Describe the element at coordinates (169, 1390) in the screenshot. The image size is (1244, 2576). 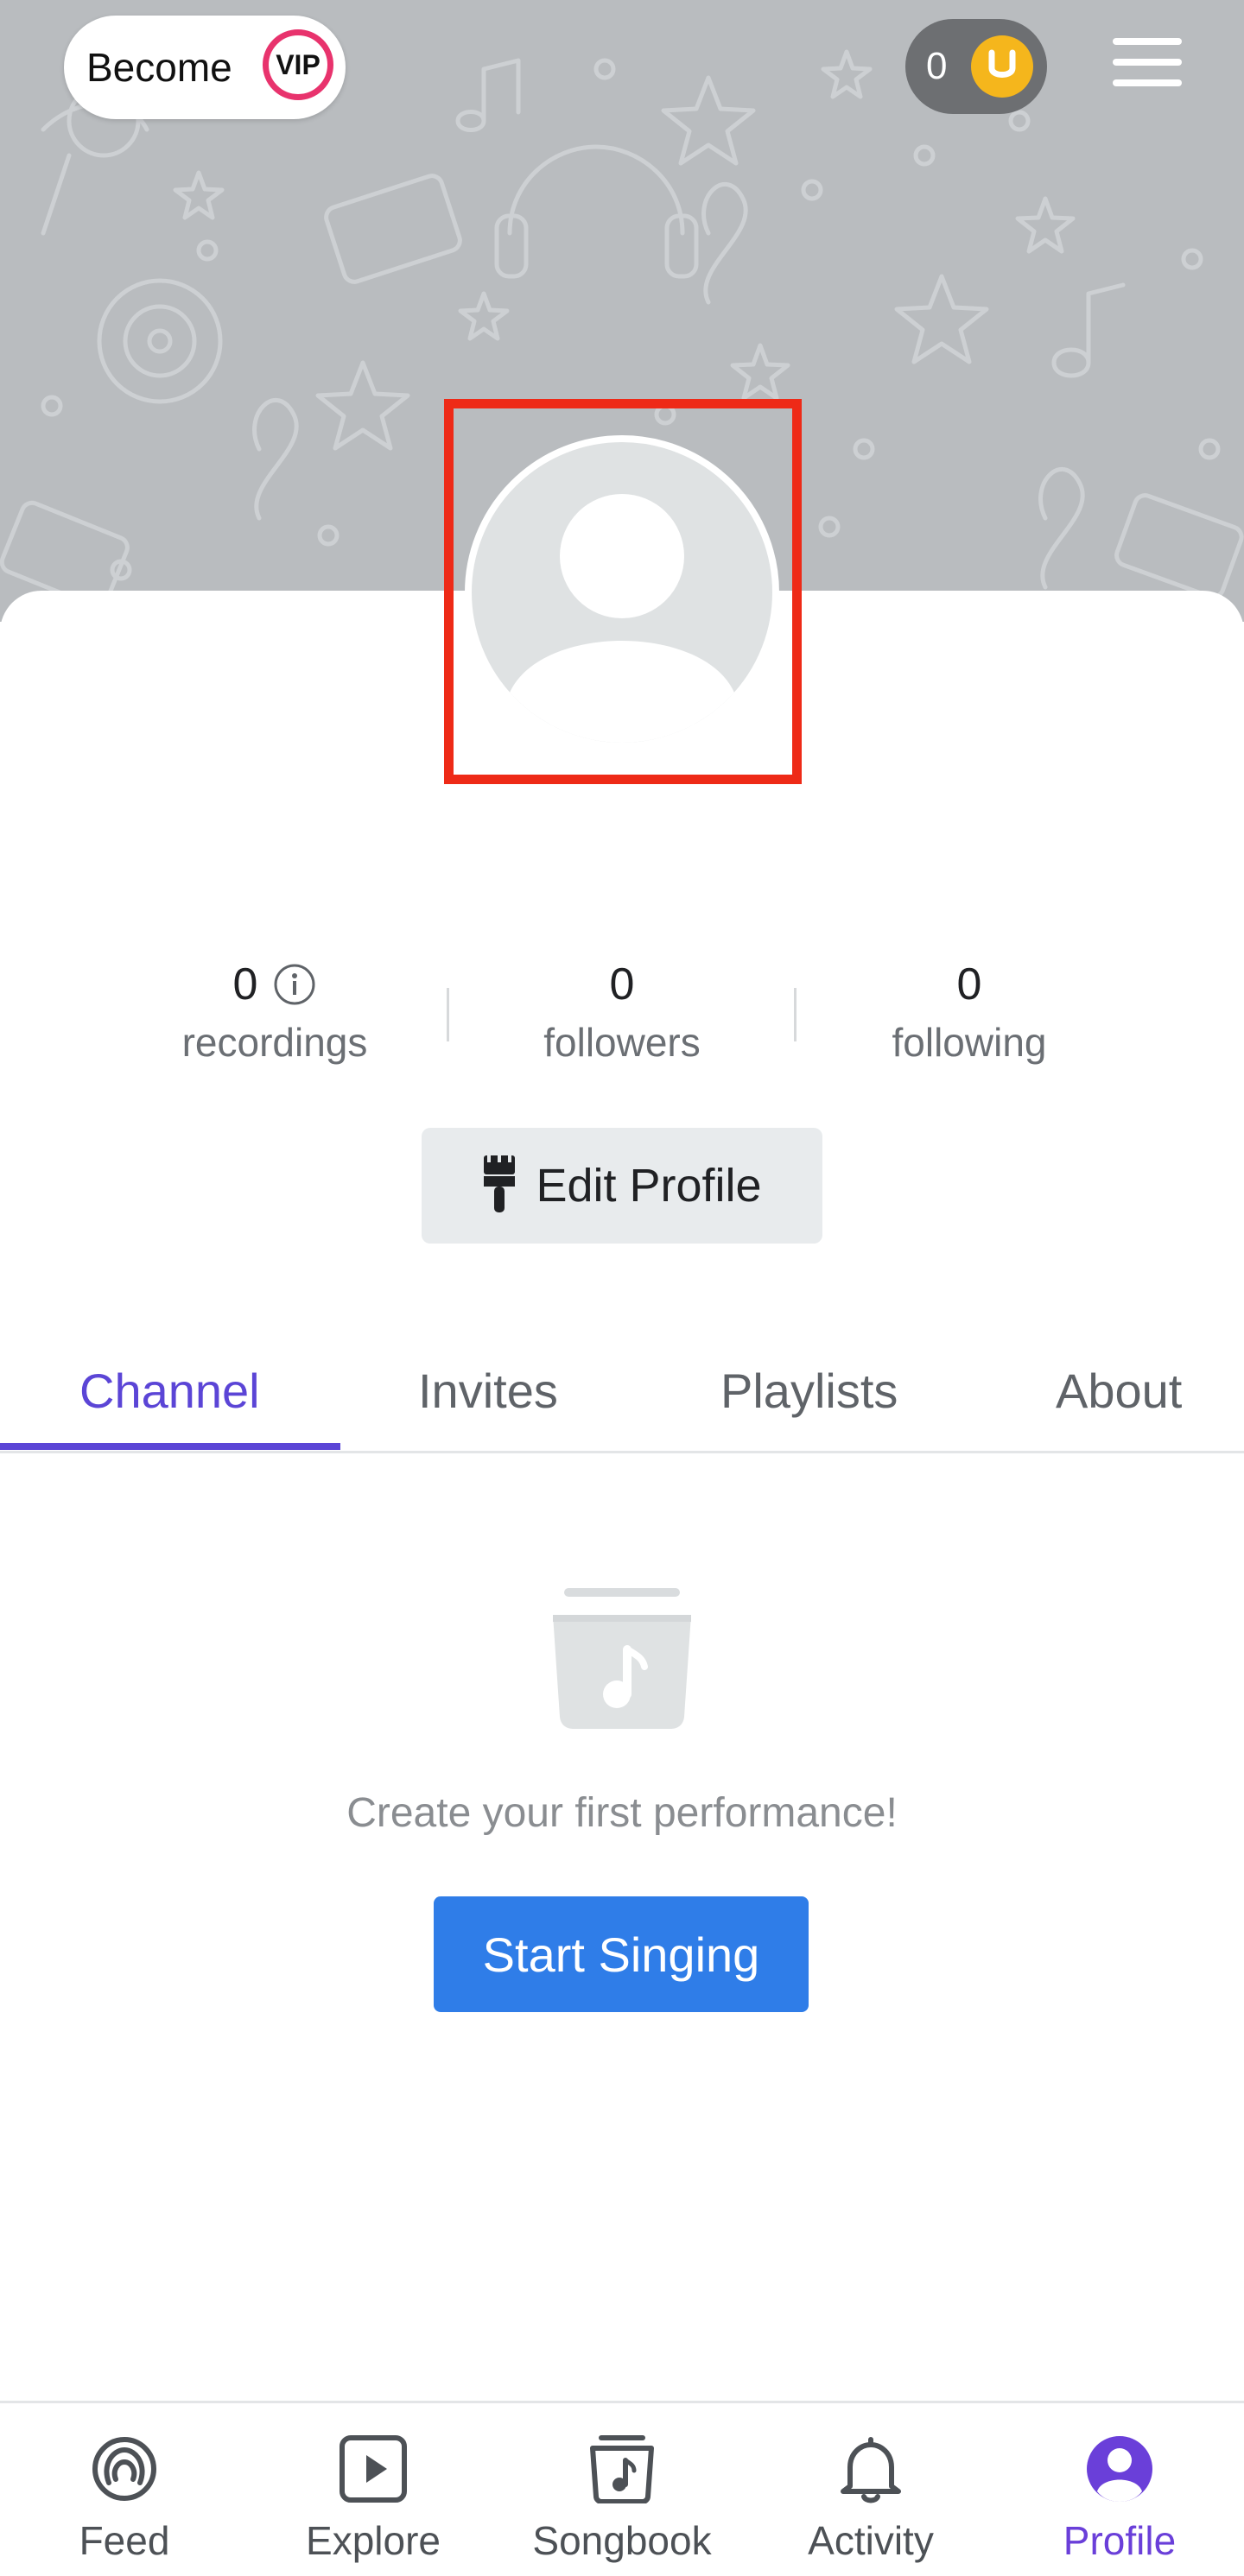
I see `tab-channel: Channel` at that location.